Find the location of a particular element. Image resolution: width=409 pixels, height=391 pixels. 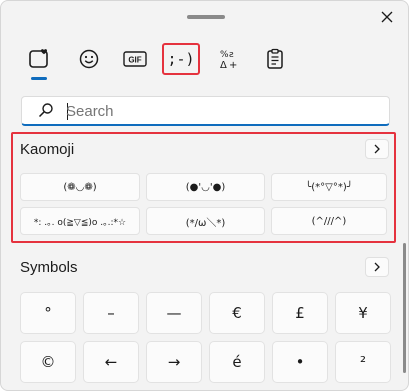

smiley-face-icon is located at coordinates (89, 59).